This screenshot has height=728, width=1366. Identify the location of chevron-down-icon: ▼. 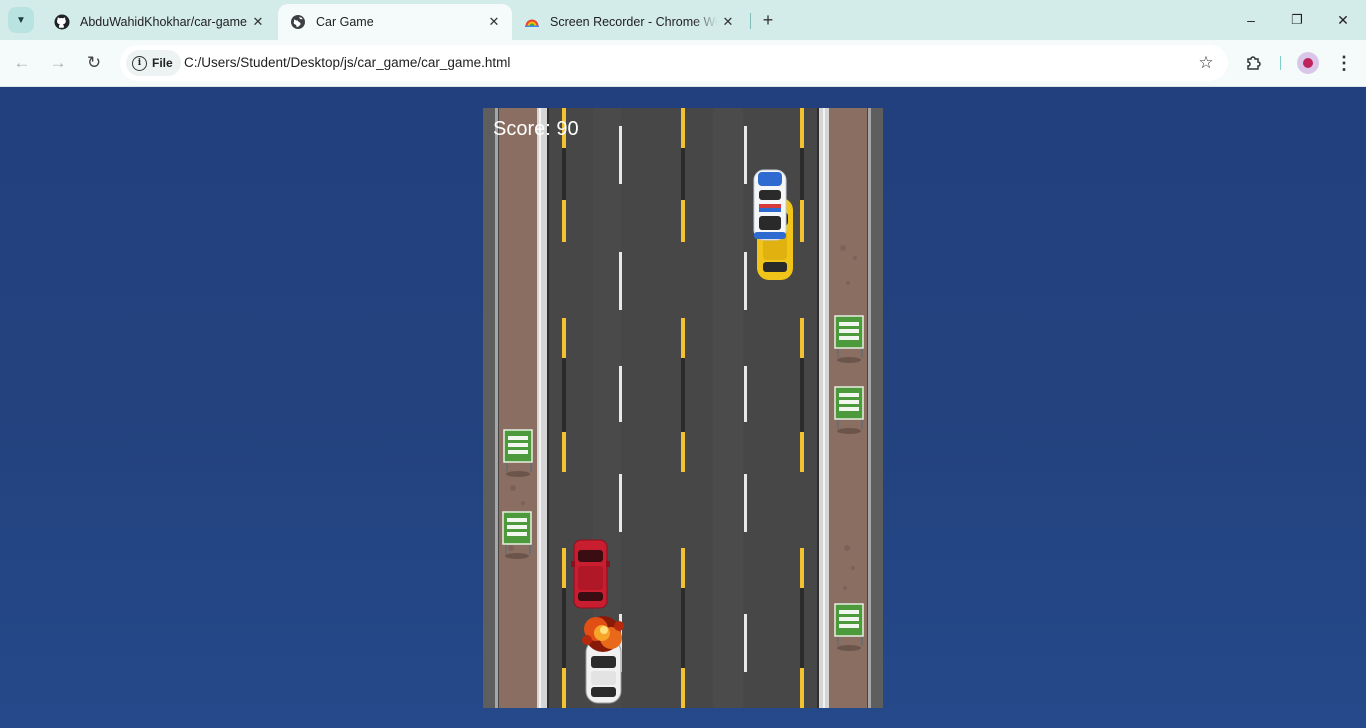
(21, 20).